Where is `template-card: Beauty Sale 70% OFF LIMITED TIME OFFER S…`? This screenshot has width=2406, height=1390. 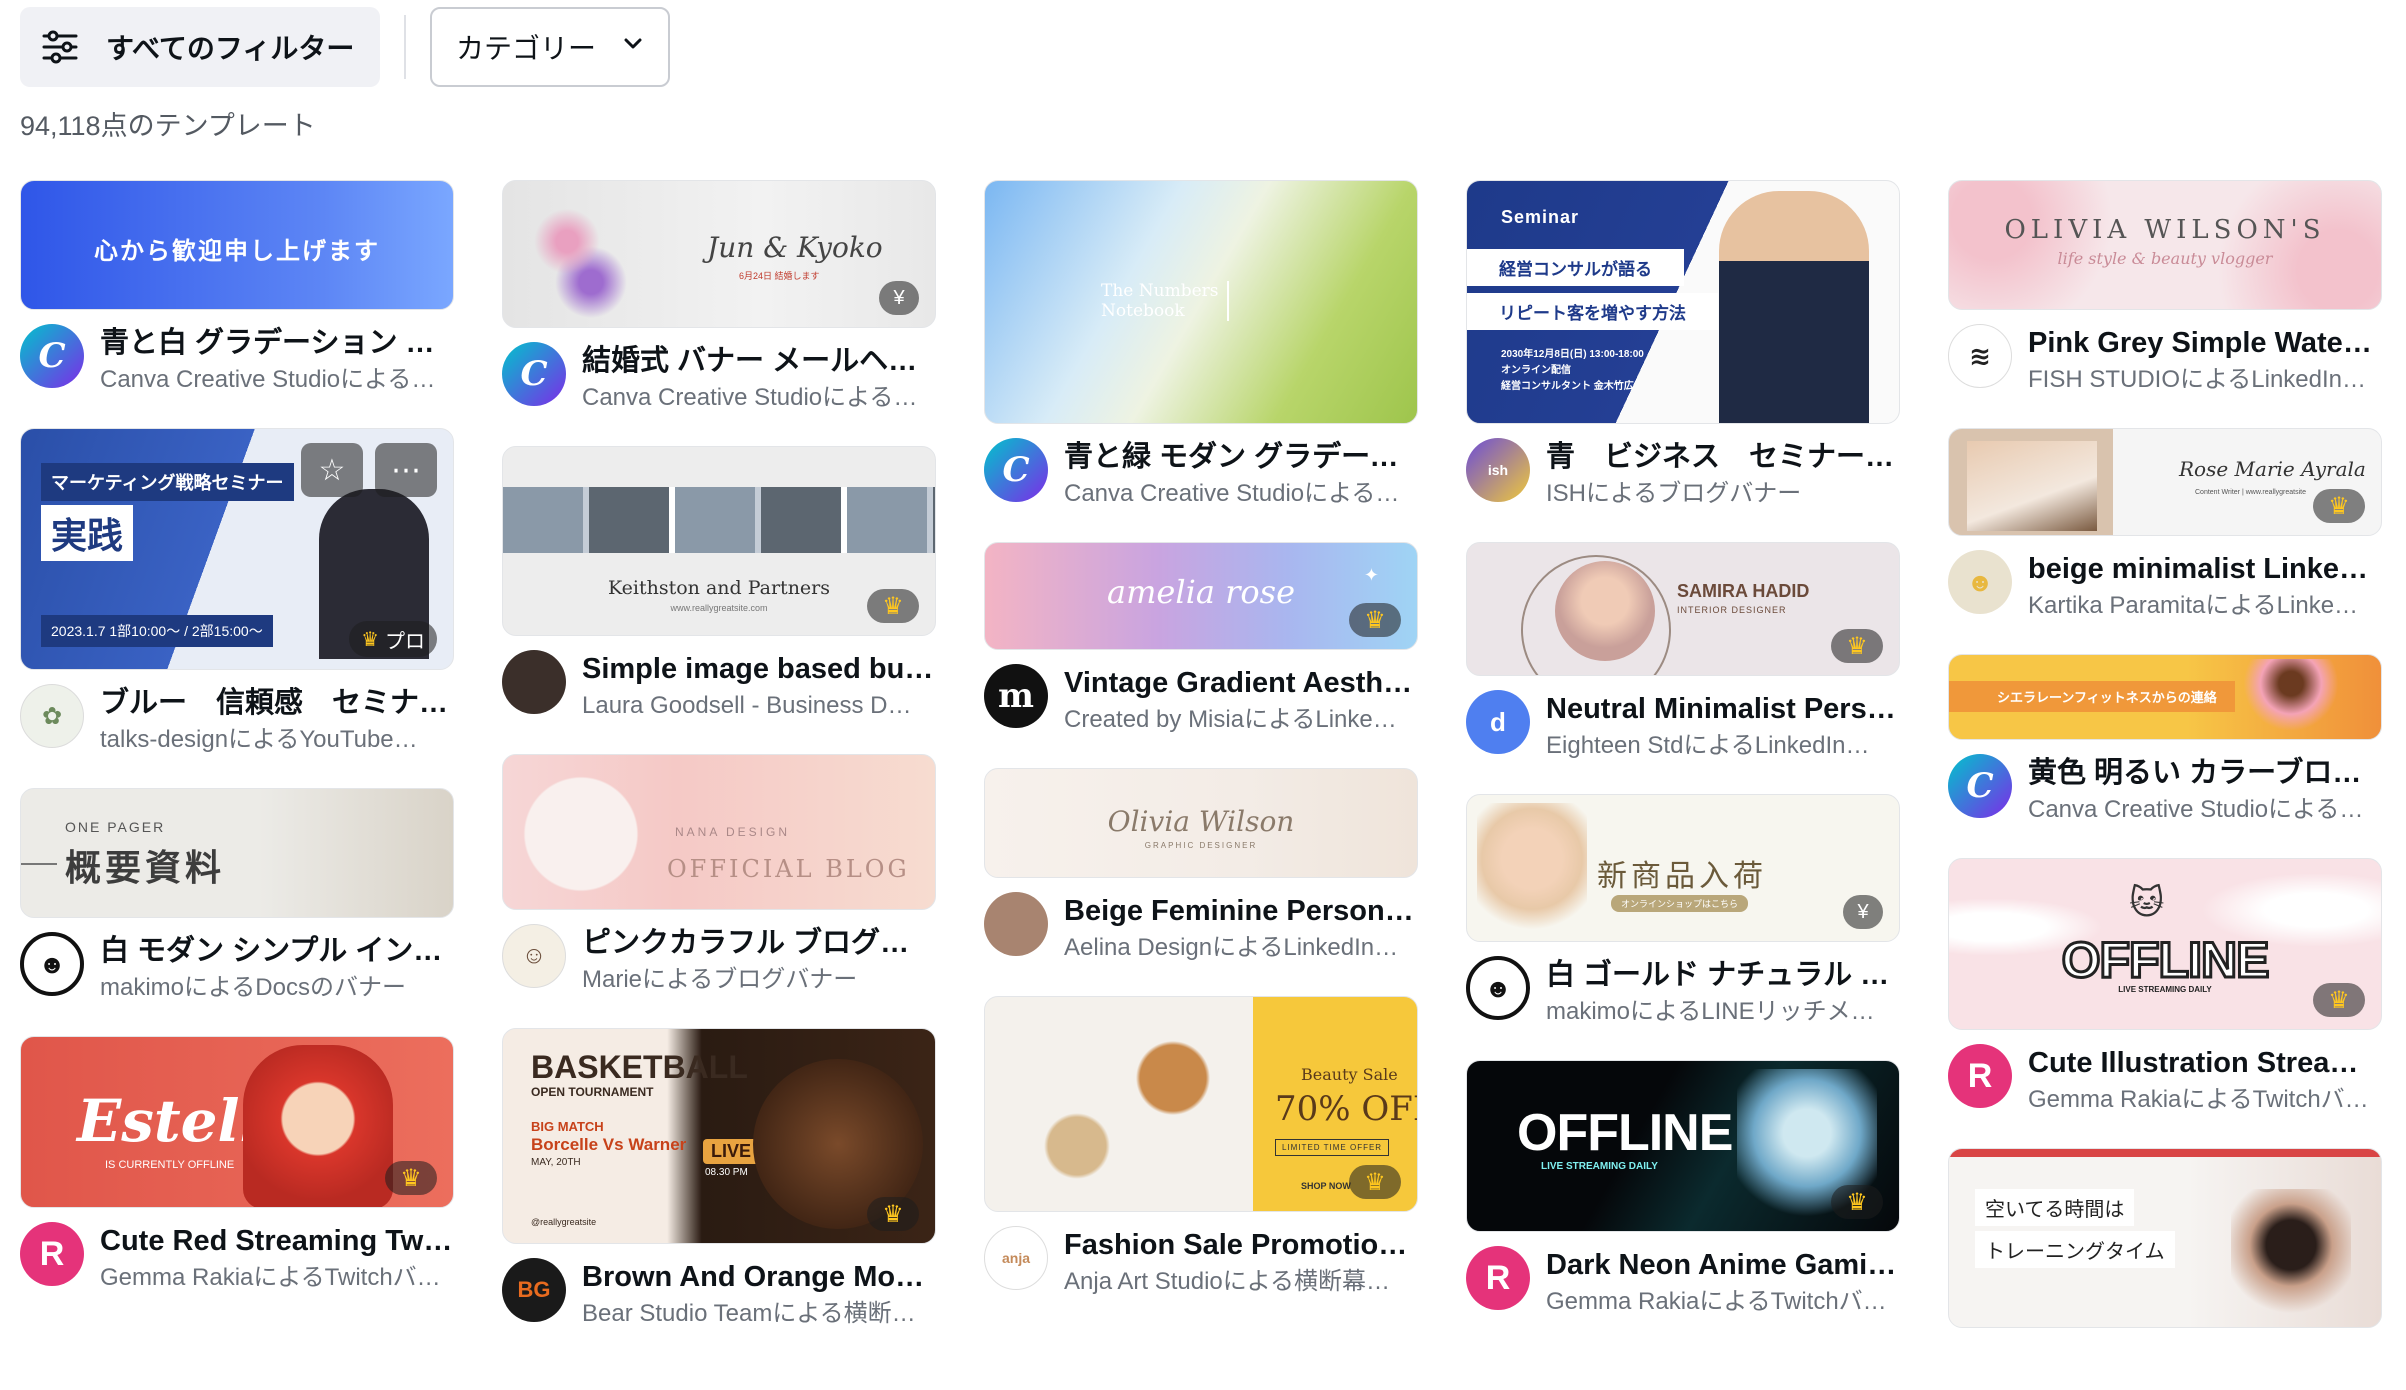
template-card: Beauty Sale 70% OFF LIMITED TIME OFFER S… is located at coordinates (1201, 1148).